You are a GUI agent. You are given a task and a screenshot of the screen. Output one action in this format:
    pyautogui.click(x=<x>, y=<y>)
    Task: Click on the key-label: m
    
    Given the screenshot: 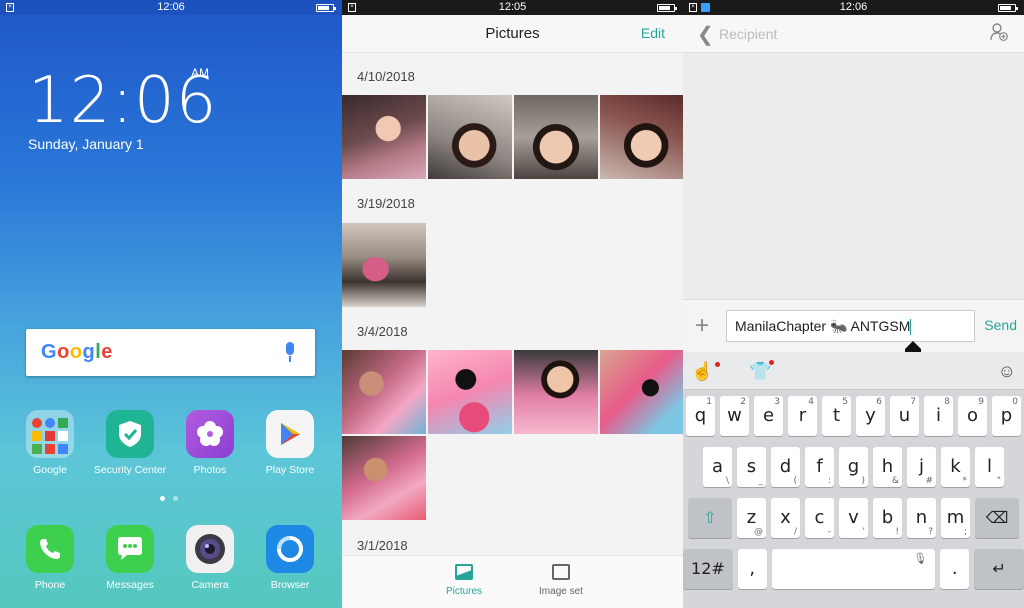 What is the action you would take?
    pyautogui.click(x=955, y=517)
    